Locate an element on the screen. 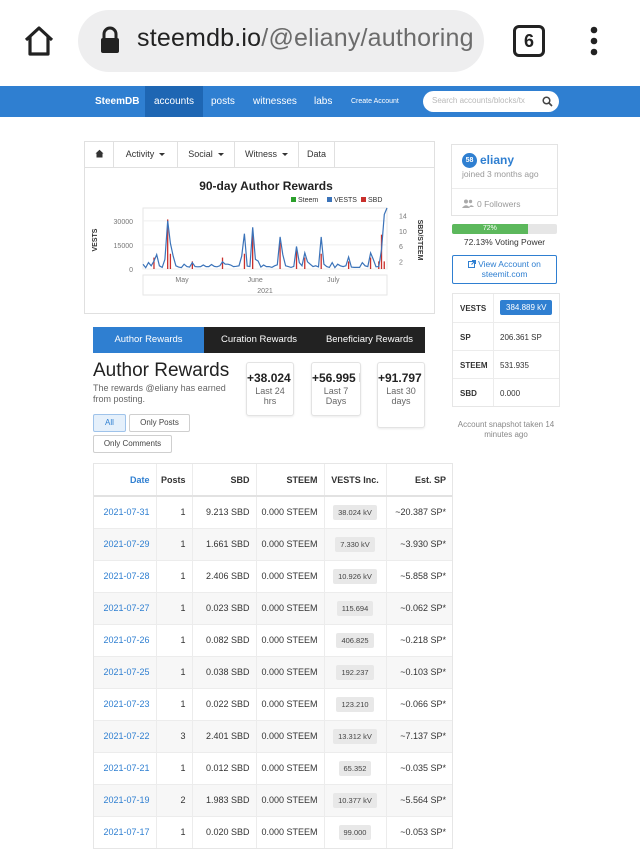 This screenshot has height=849, width=640. balance-row-sp: SP 206.361 SP is located at coordinates (506, 336).